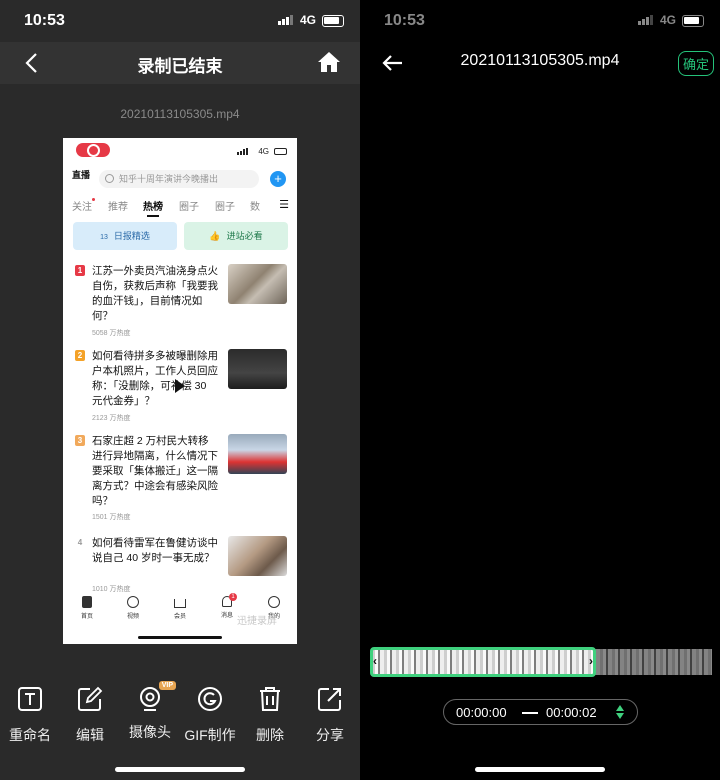  I want to click on rename-icon, so click(30, 699).